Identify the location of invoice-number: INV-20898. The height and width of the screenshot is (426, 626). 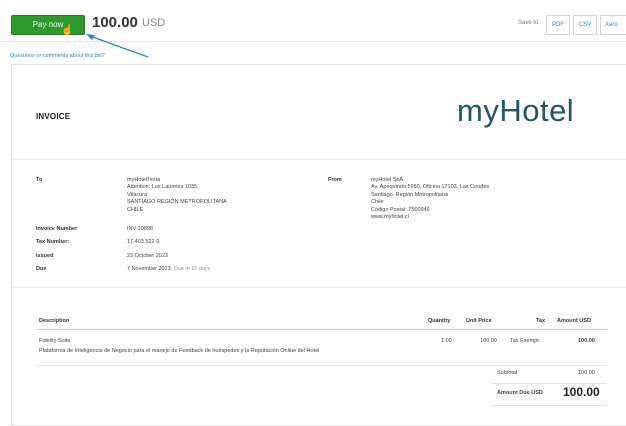
(140, 229).